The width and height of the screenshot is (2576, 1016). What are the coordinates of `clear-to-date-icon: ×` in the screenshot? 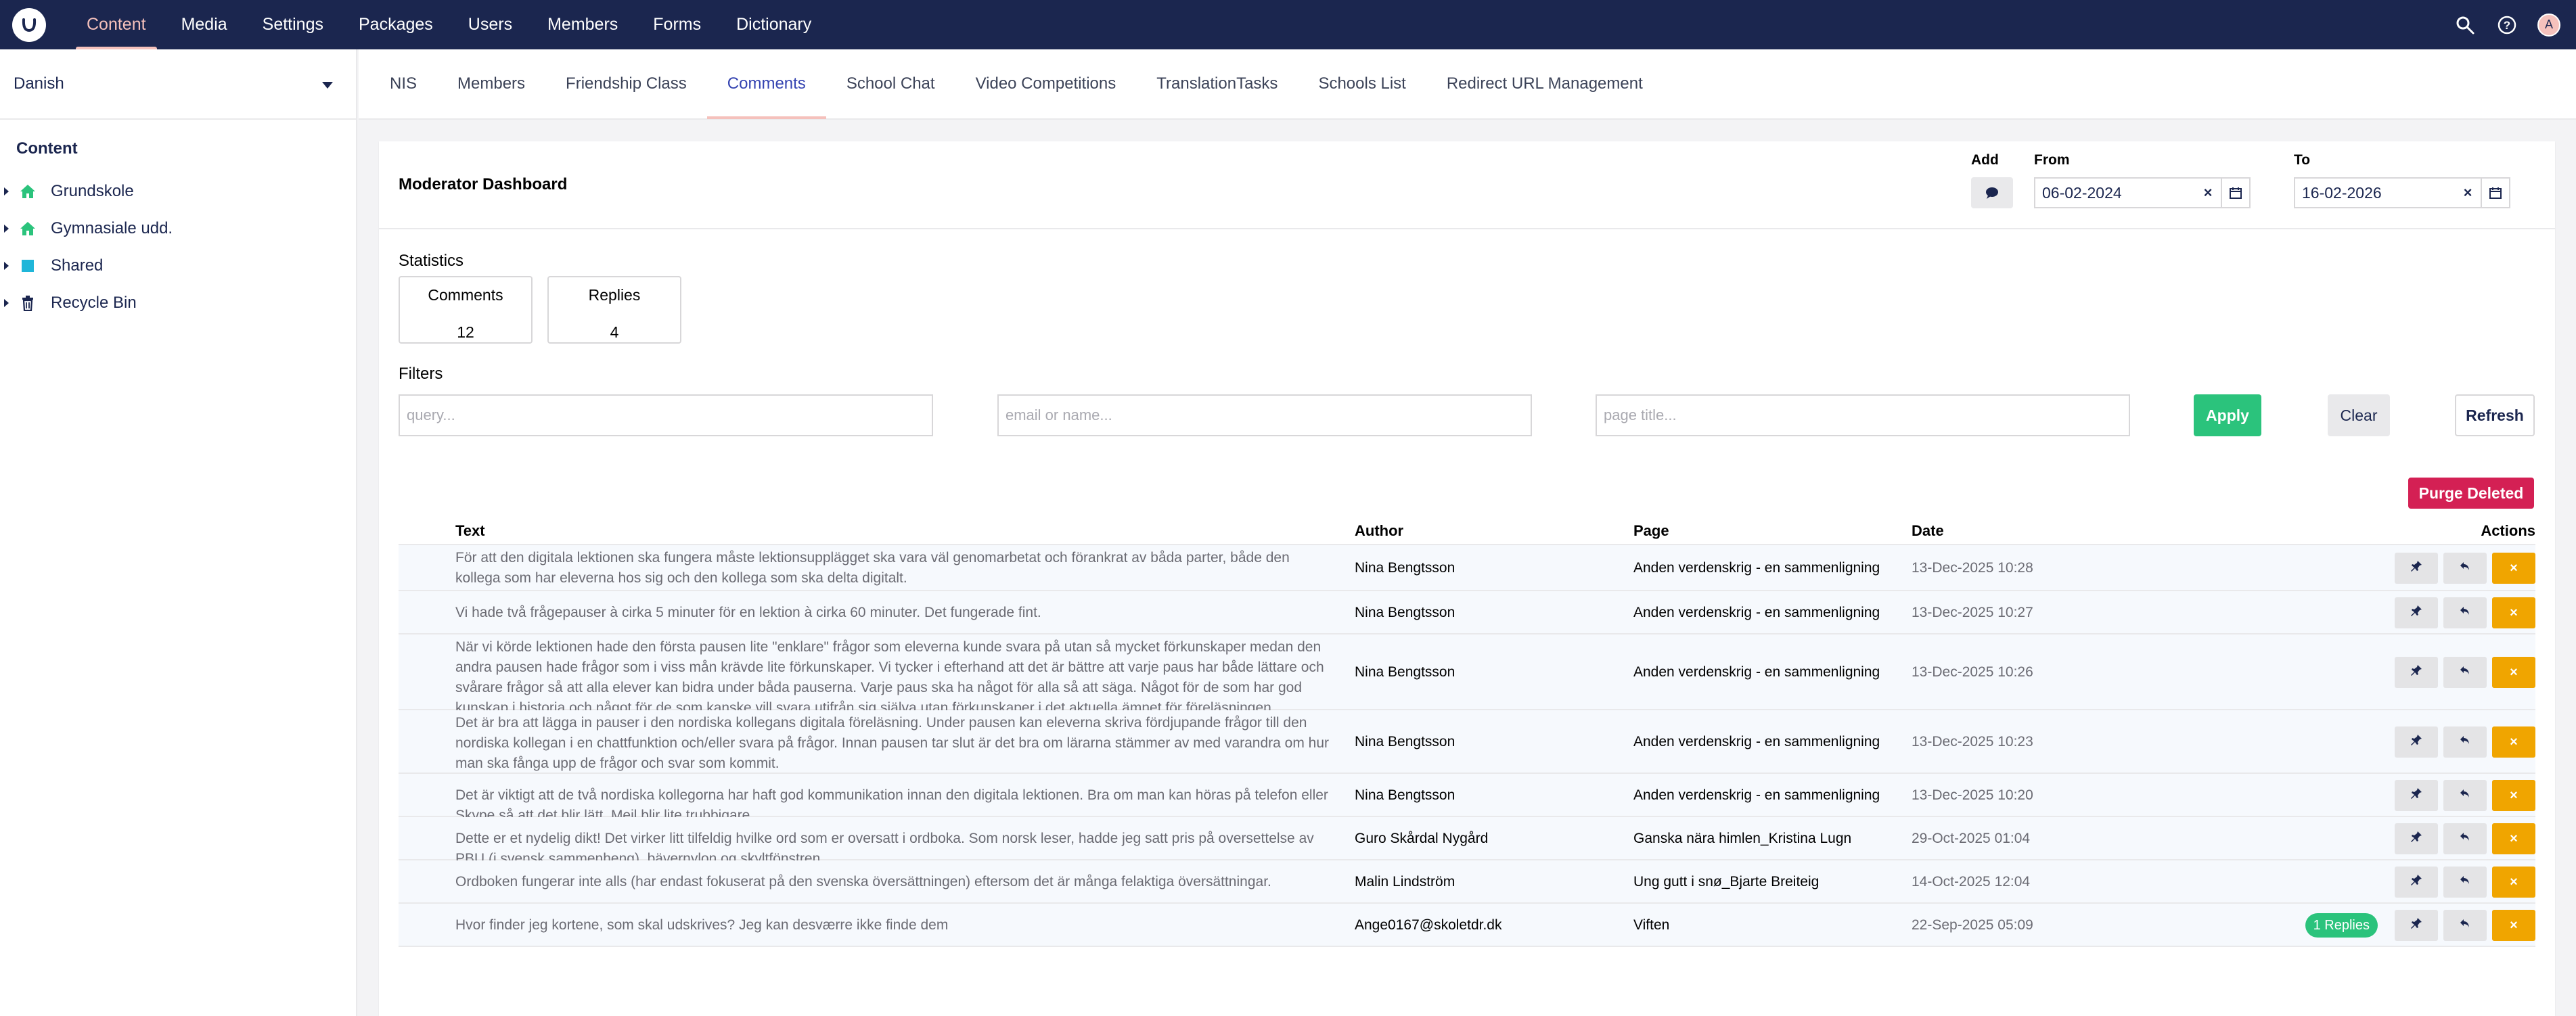 It's located at (2468, 193).